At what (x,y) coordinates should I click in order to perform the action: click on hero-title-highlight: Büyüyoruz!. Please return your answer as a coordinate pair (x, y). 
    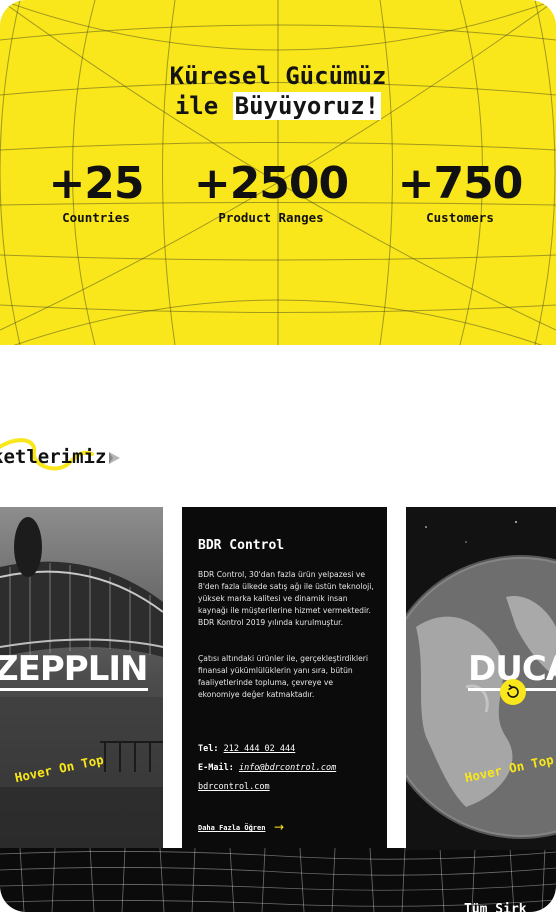
    Looking at the image, I should click on (307, 106).